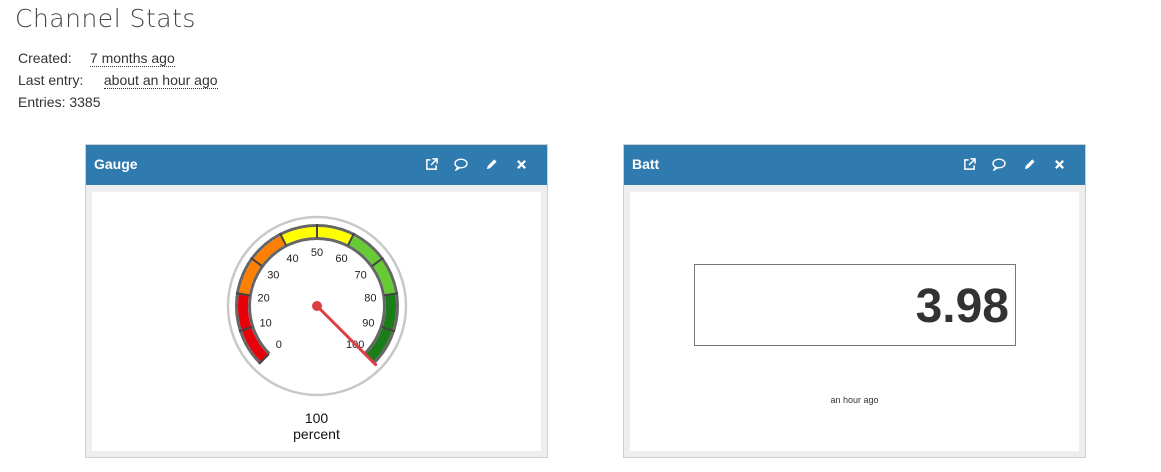  What do you see at coordinates (279, 345) in the screenshot?
I see `gauge-tick-label: 0` at bounding box center [279, 345].